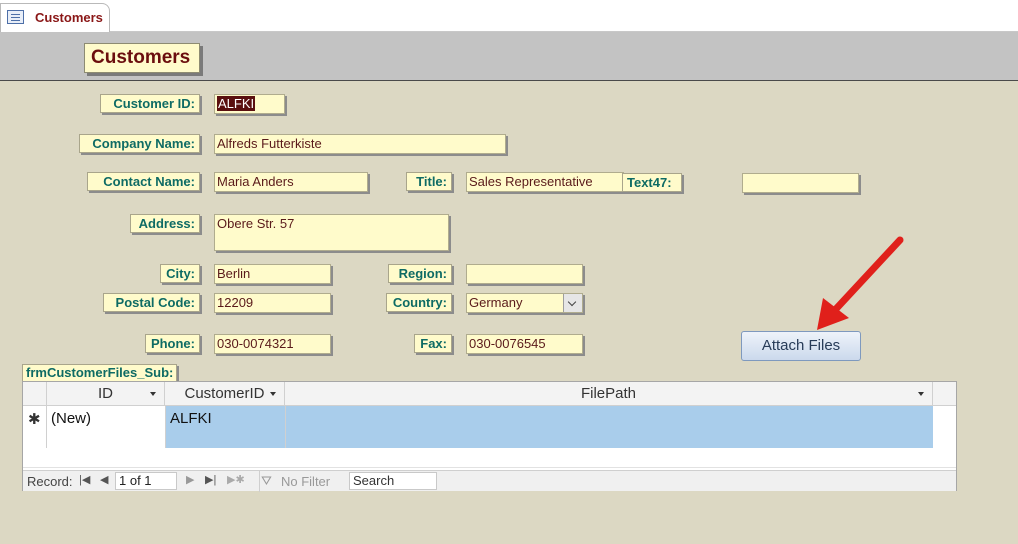 This screenshot has width=1018, height=544. What do you see at coordinates (524, 274) in the screenshot?
I see `region-field` at bounding box center [524, 274].